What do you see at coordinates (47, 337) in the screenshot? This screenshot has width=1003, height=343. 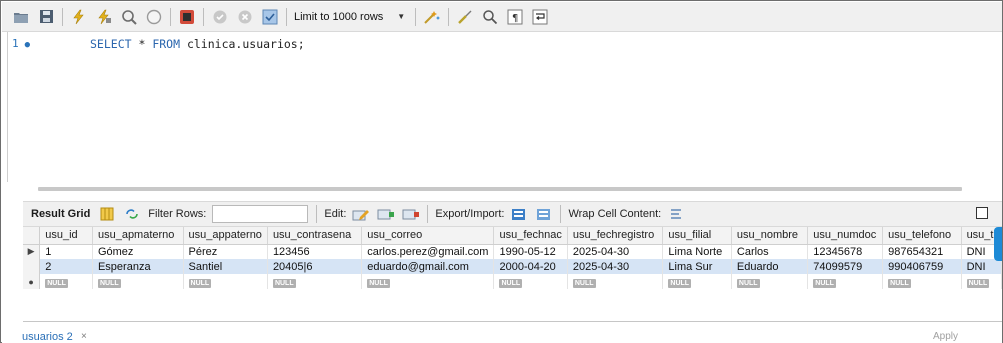 I see `tab-usuarios-2: usuarios 2` at bounding box center [47, 337].